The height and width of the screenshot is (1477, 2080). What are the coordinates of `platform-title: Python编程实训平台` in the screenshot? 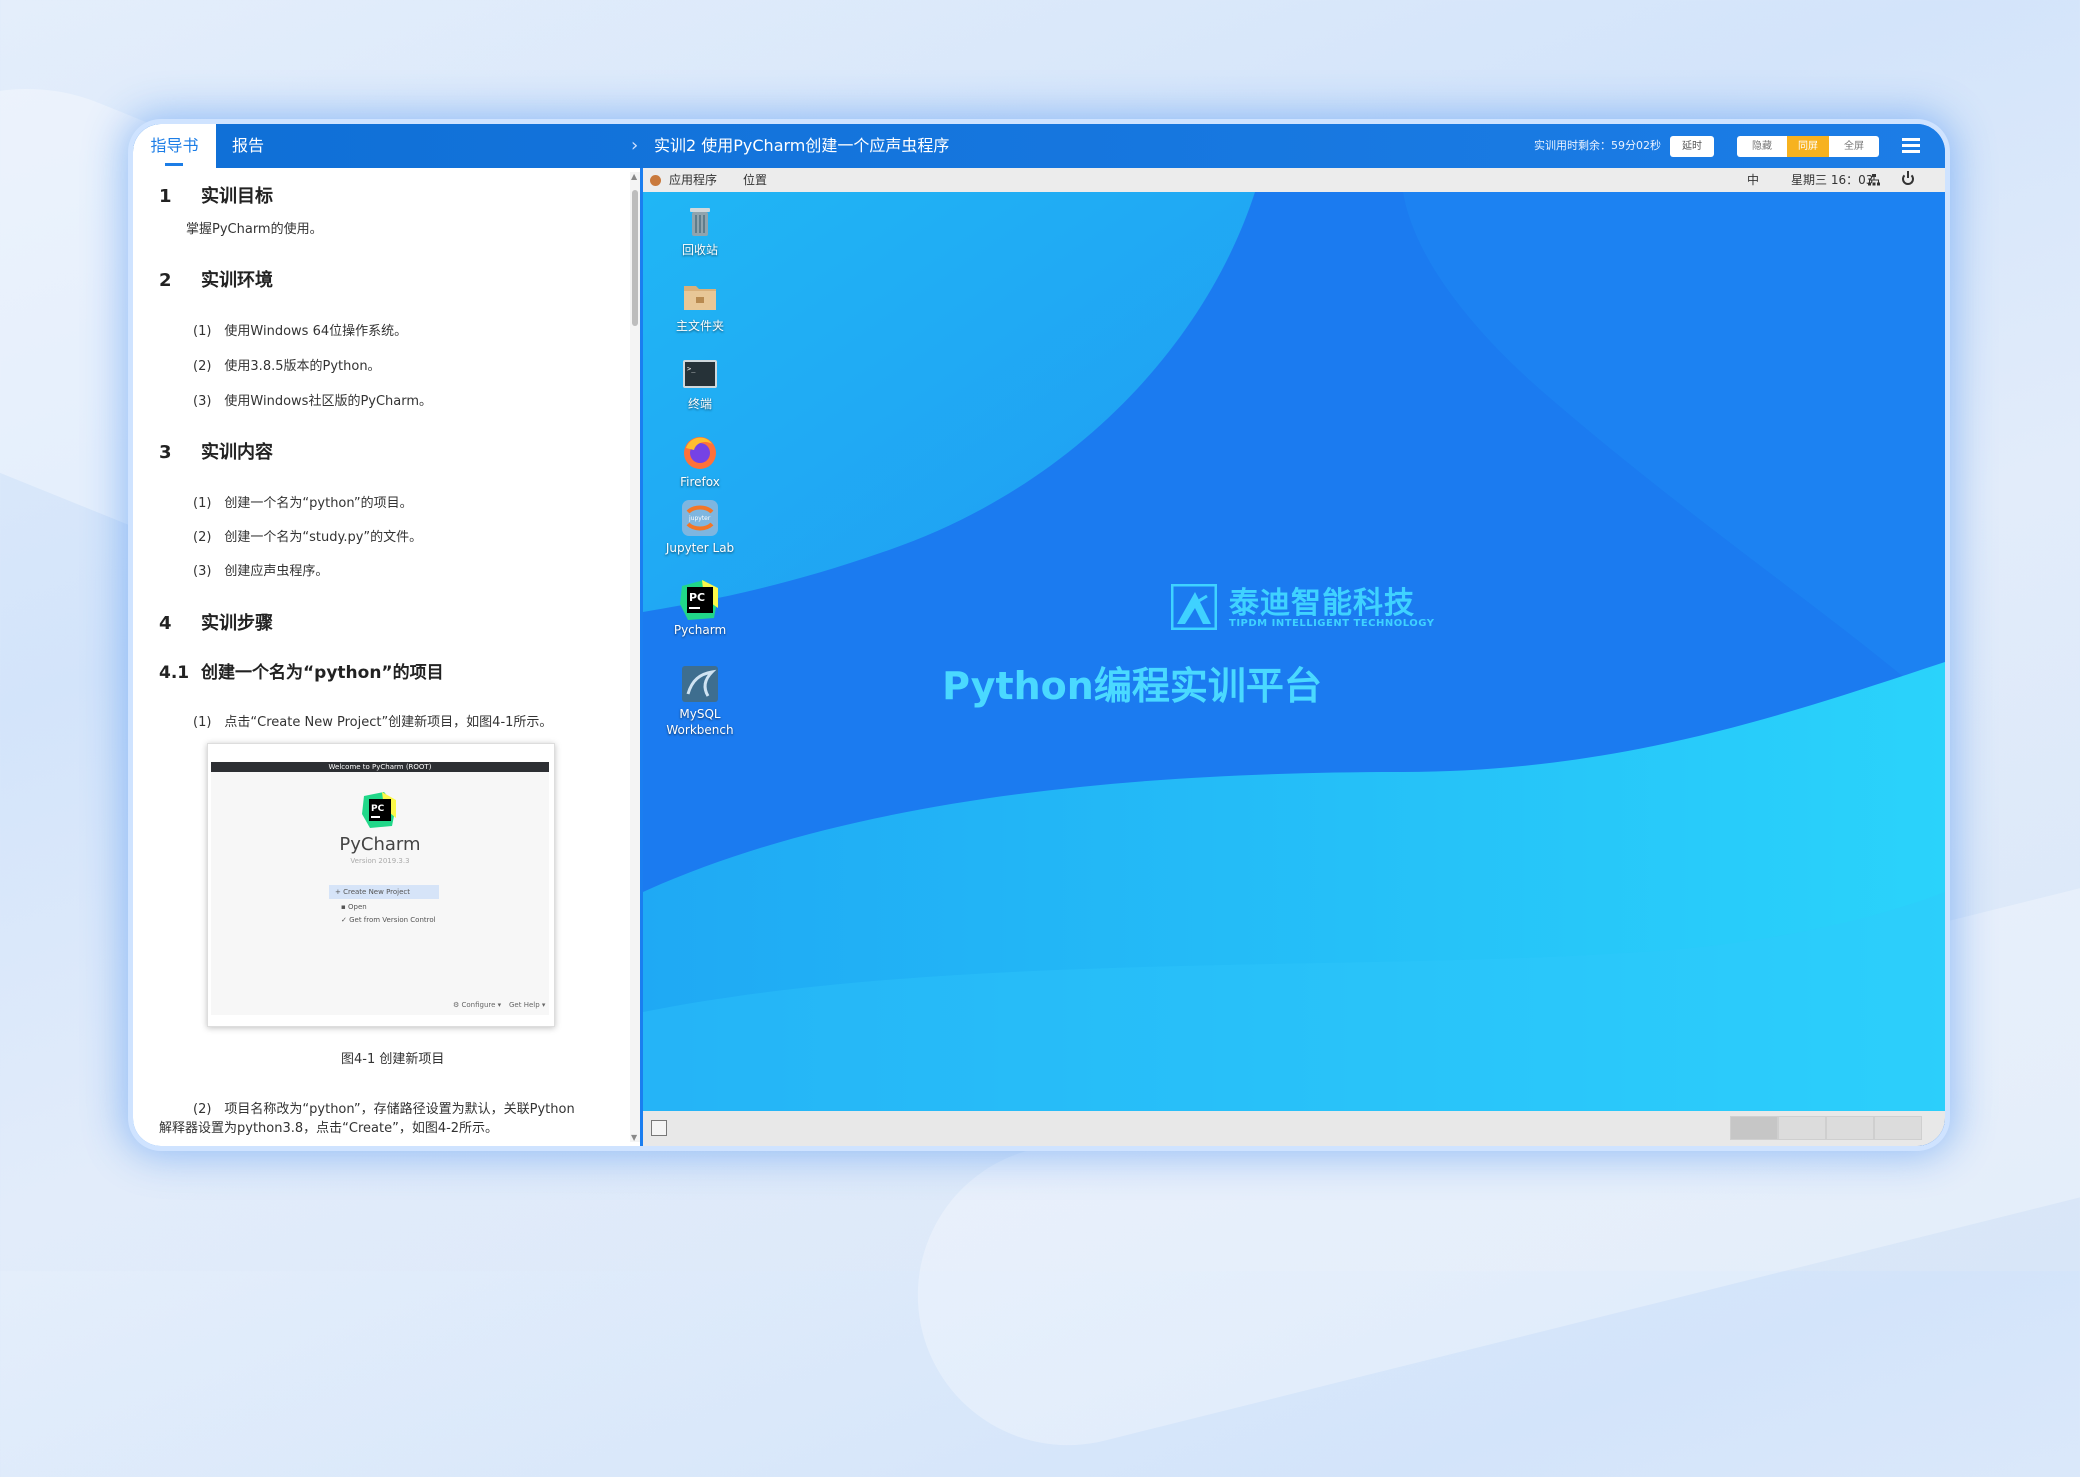 It's located at (1132, 686).